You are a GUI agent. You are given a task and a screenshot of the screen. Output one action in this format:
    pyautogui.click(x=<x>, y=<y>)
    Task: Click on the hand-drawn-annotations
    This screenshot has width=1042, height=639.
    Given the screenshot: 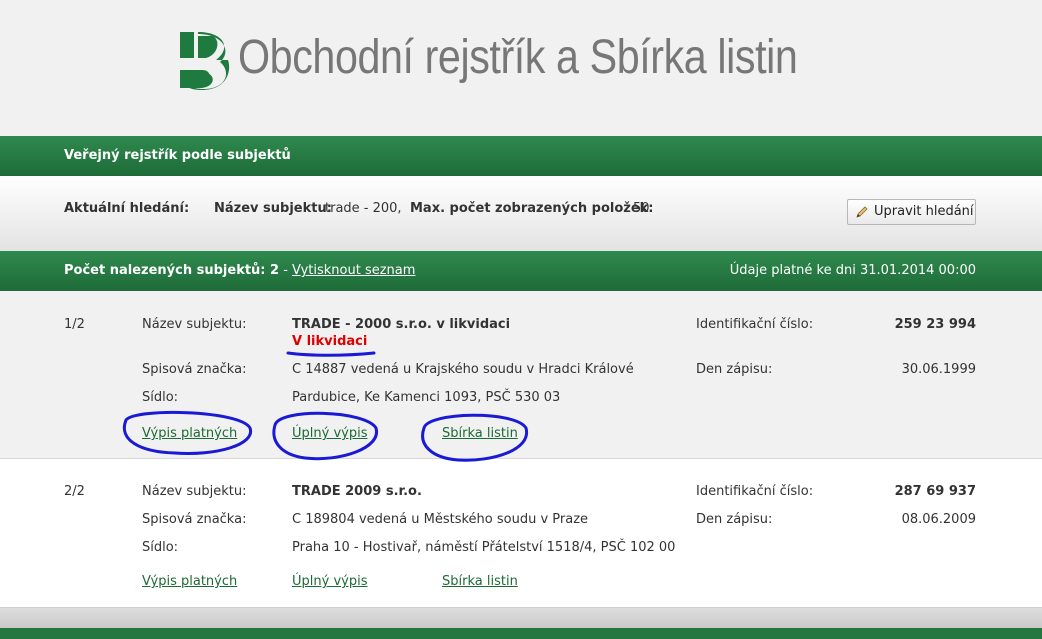 What is the action you would take?
    pyautogui.click(x=325, y=406)
    